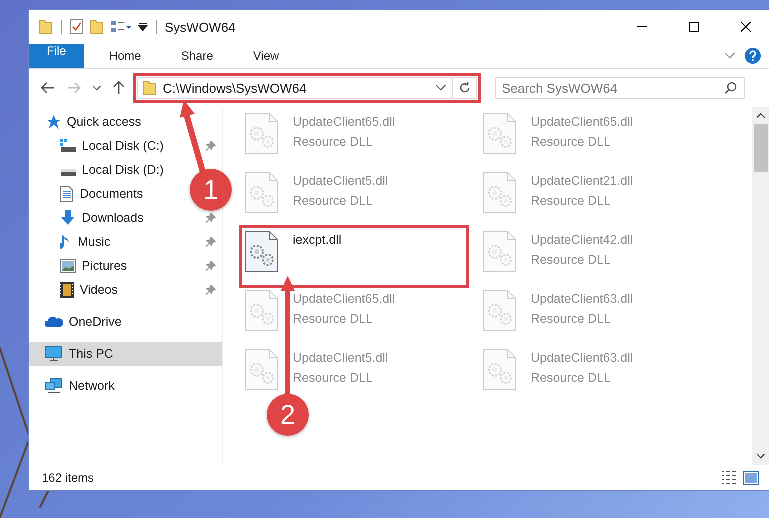 This screenshot has width=769, height=518. What do you see at coordinates (125, 290) in the screenshot?
I see `sidebar-item: Videos` at bounding box center [125, 290].